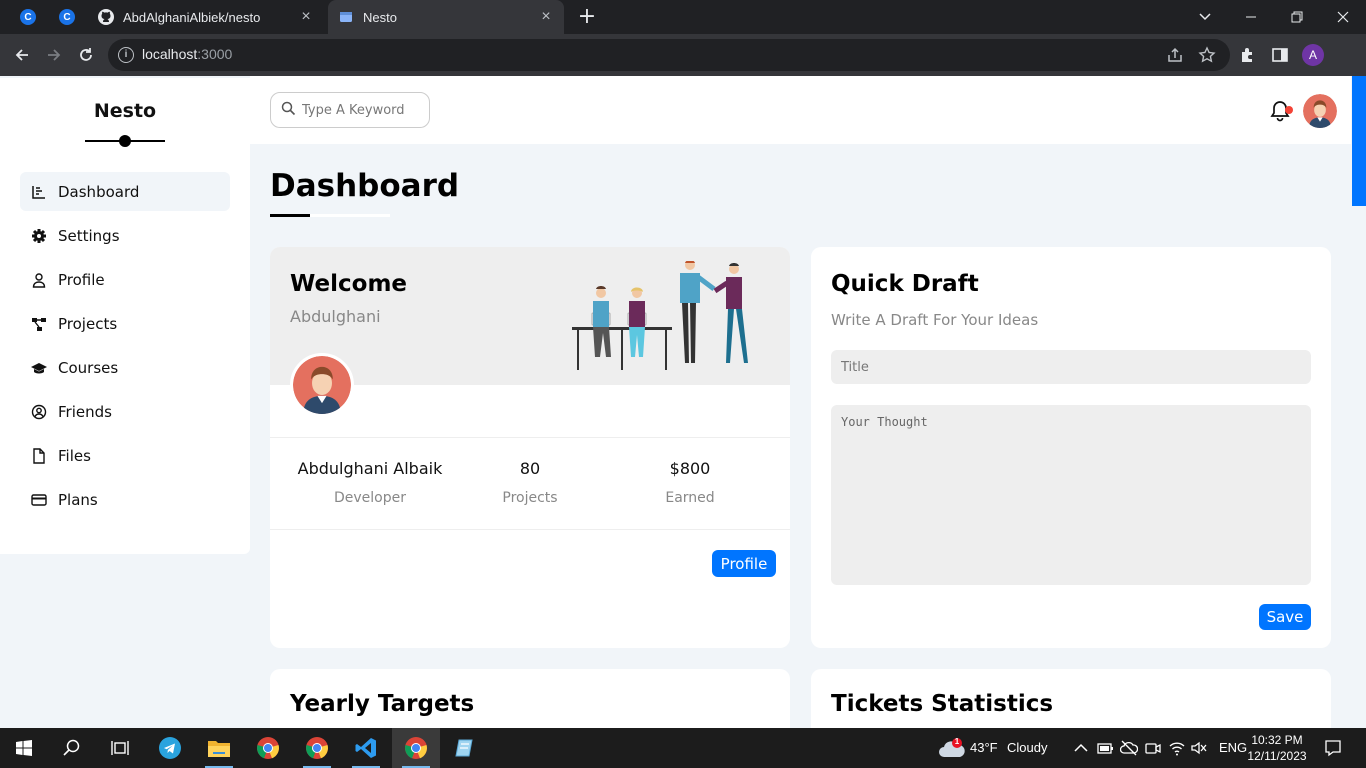 This screenshot has height=768, width=1366. Describe the element at coordinates (1277, 748) in the screenshot. I see `clock: 10:32 PM 12/11/2023` at that location.